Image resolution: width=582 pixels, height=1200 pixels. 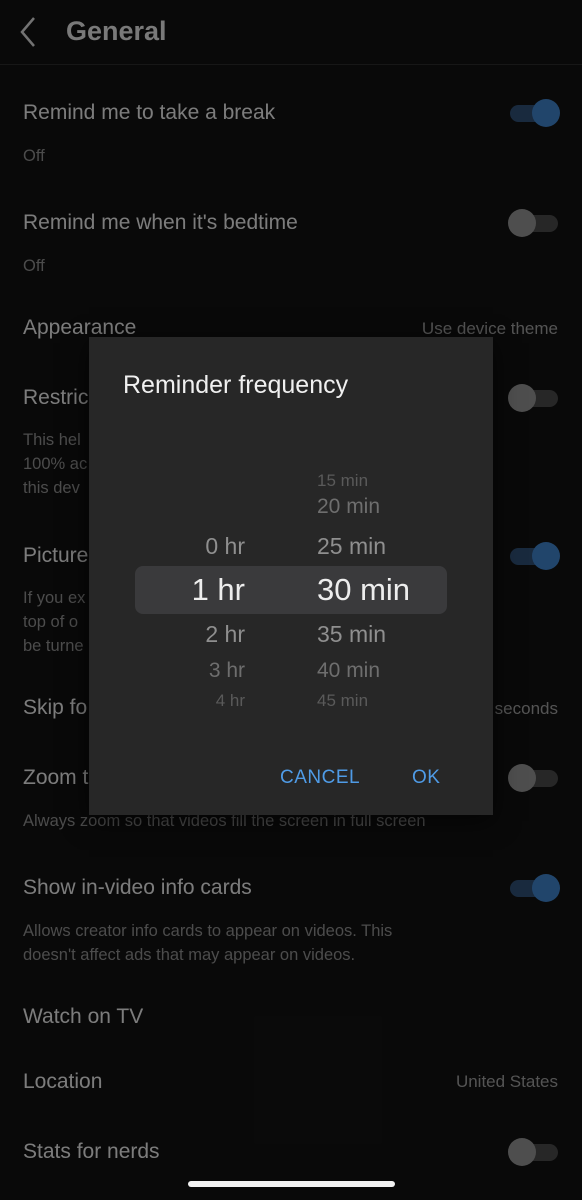 I want to click on home-indicator, so click(x=291, y=1184).